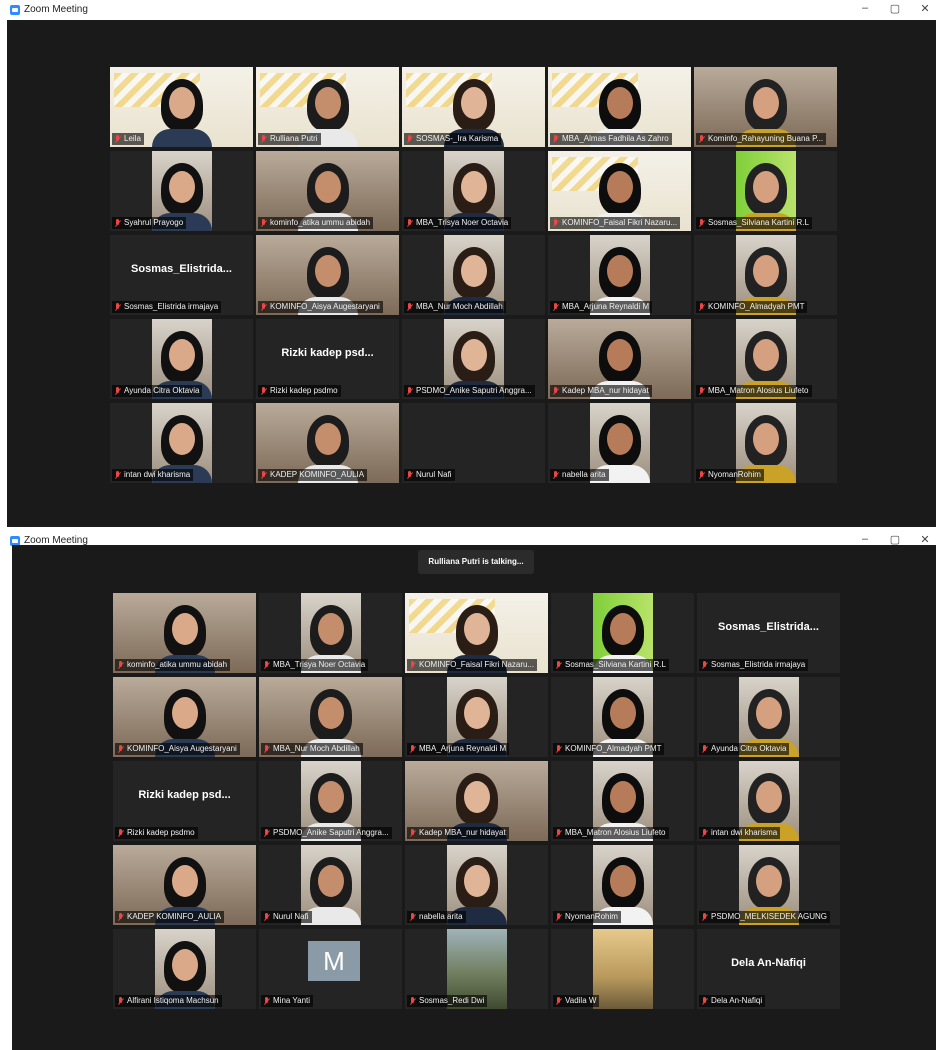 The image size is (936, 1050). Describe the element at coordinates (613, 748) in the screenshot. I see `participant-name: KOMINFO_Almadyah PMT` at that location.